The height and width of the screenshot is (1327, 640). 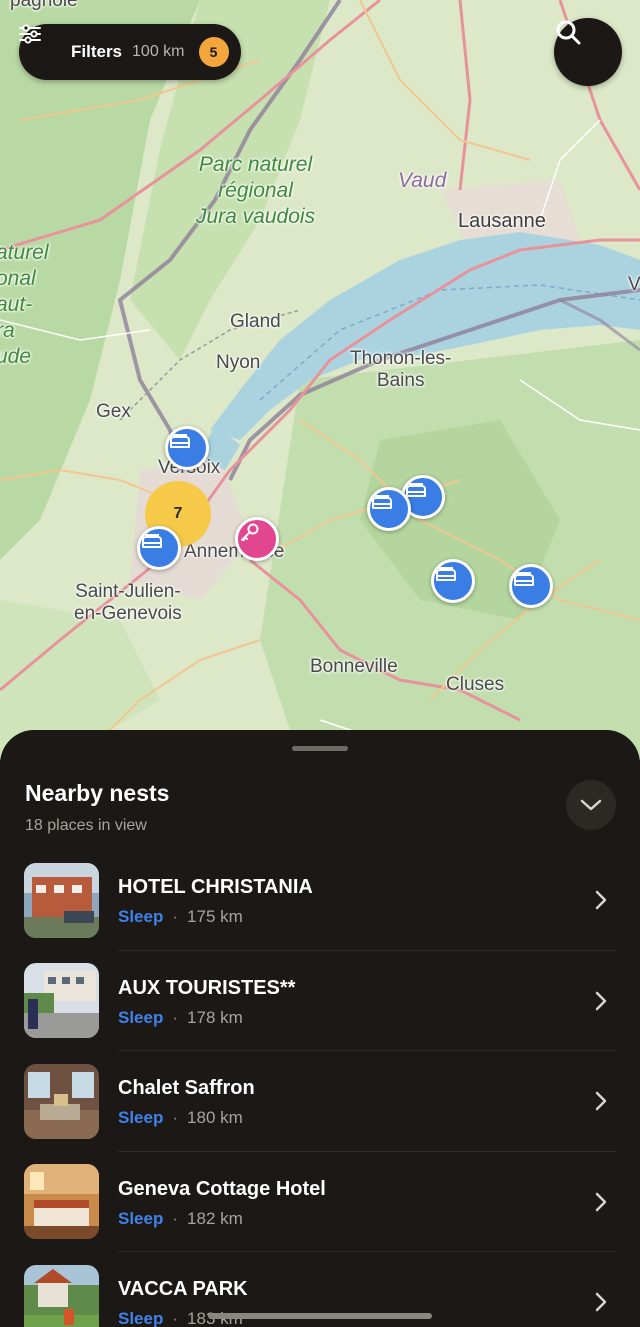 I want to click on sheet-subtitle: 18 places in view, so click(x=86, y=825).